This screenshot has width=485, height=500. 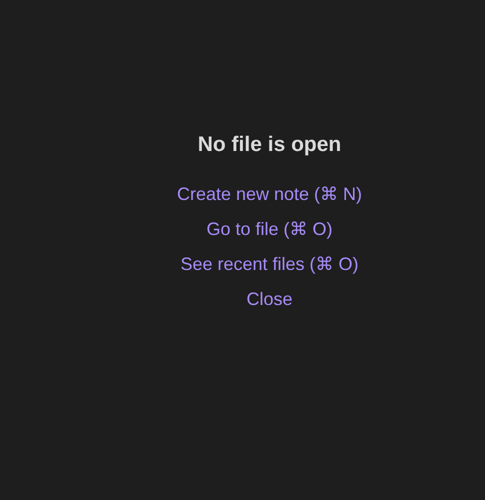 What do you see at coordinates (269, 264) in the screenshot?
I see `action-link: See recent files (⌘ O)` at bounding box center [269, 264].